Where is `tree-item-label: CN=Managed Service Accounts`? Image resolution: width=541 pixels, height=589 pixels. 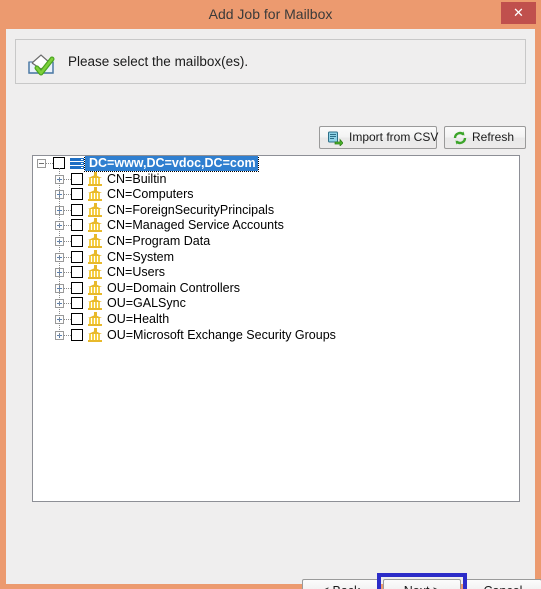
tree-item-label: CN=Managed Service Accounts is located at coordinates (195, 225).